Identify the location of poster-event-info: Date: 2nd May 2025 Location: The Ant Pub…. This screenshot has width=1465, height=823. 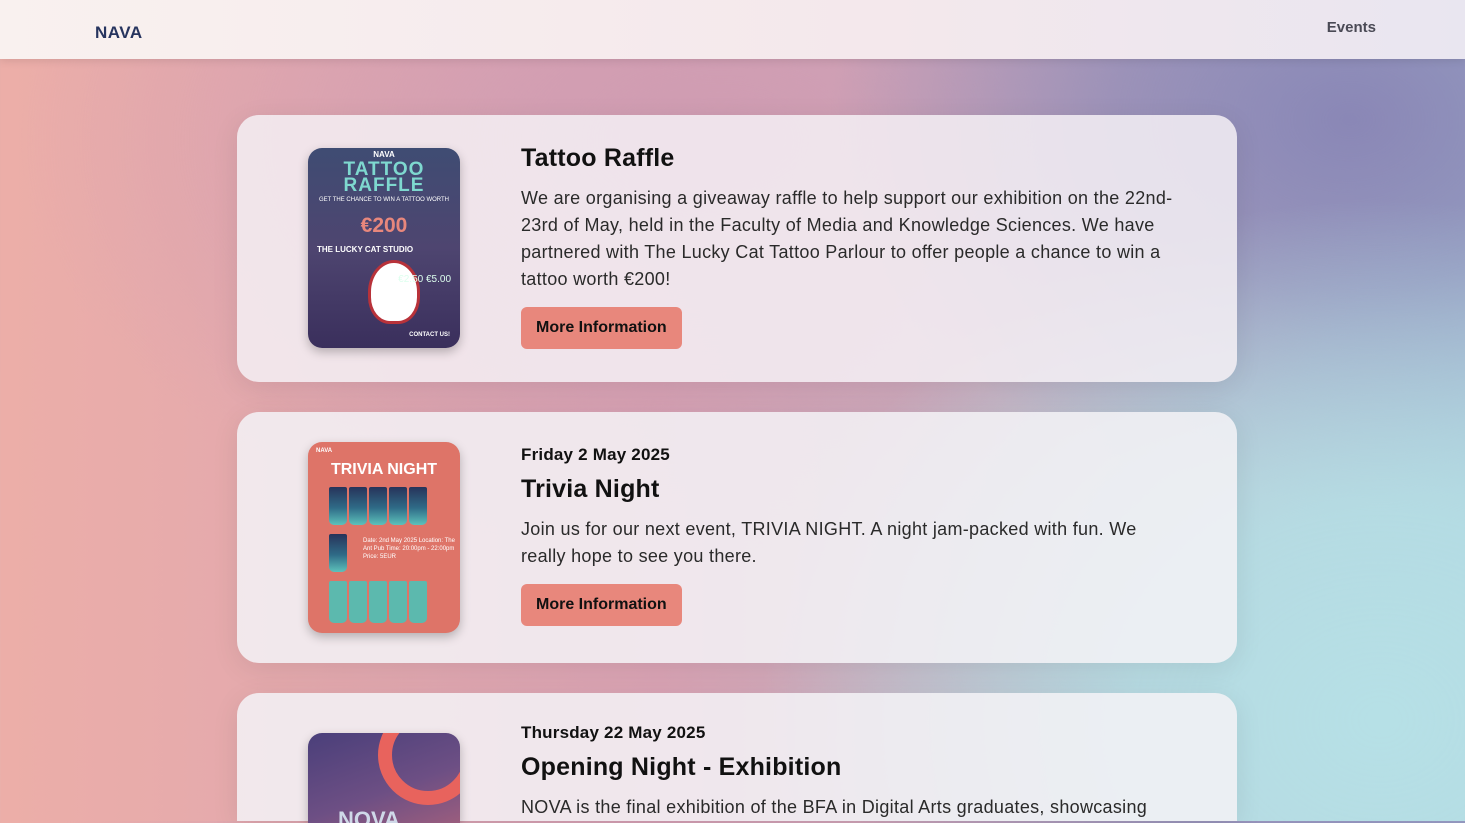
(409, 549).